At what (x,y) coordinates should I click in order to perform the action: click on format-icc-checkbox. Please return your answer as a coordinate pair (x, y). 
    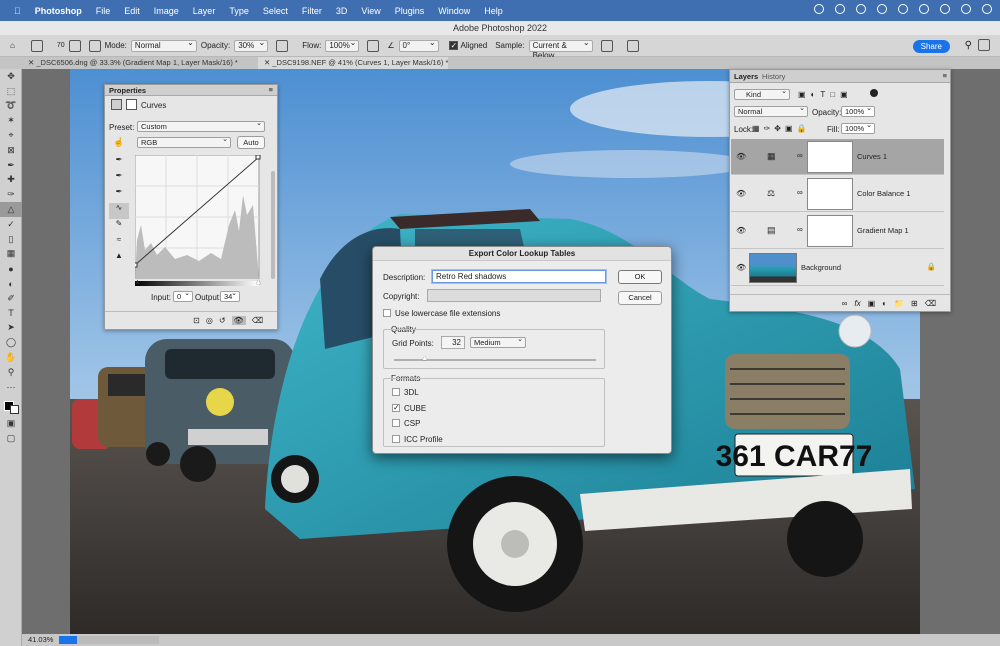
    Looking at the image, I should click on (396, 439).